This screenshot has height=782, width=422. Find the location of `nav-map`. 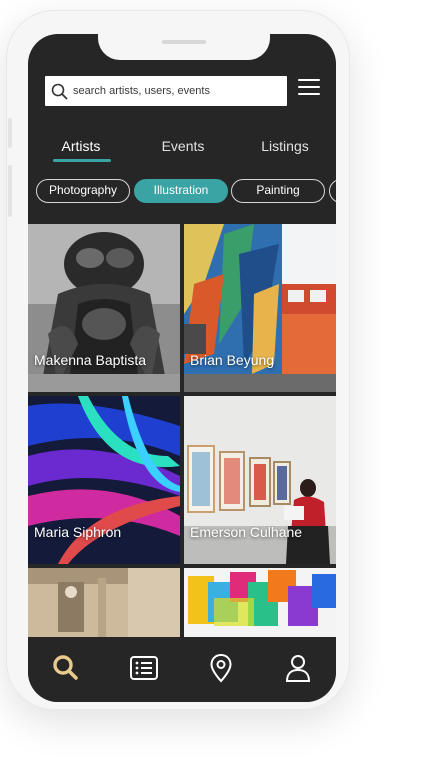

nav-map is located at coordinates (221, 668).